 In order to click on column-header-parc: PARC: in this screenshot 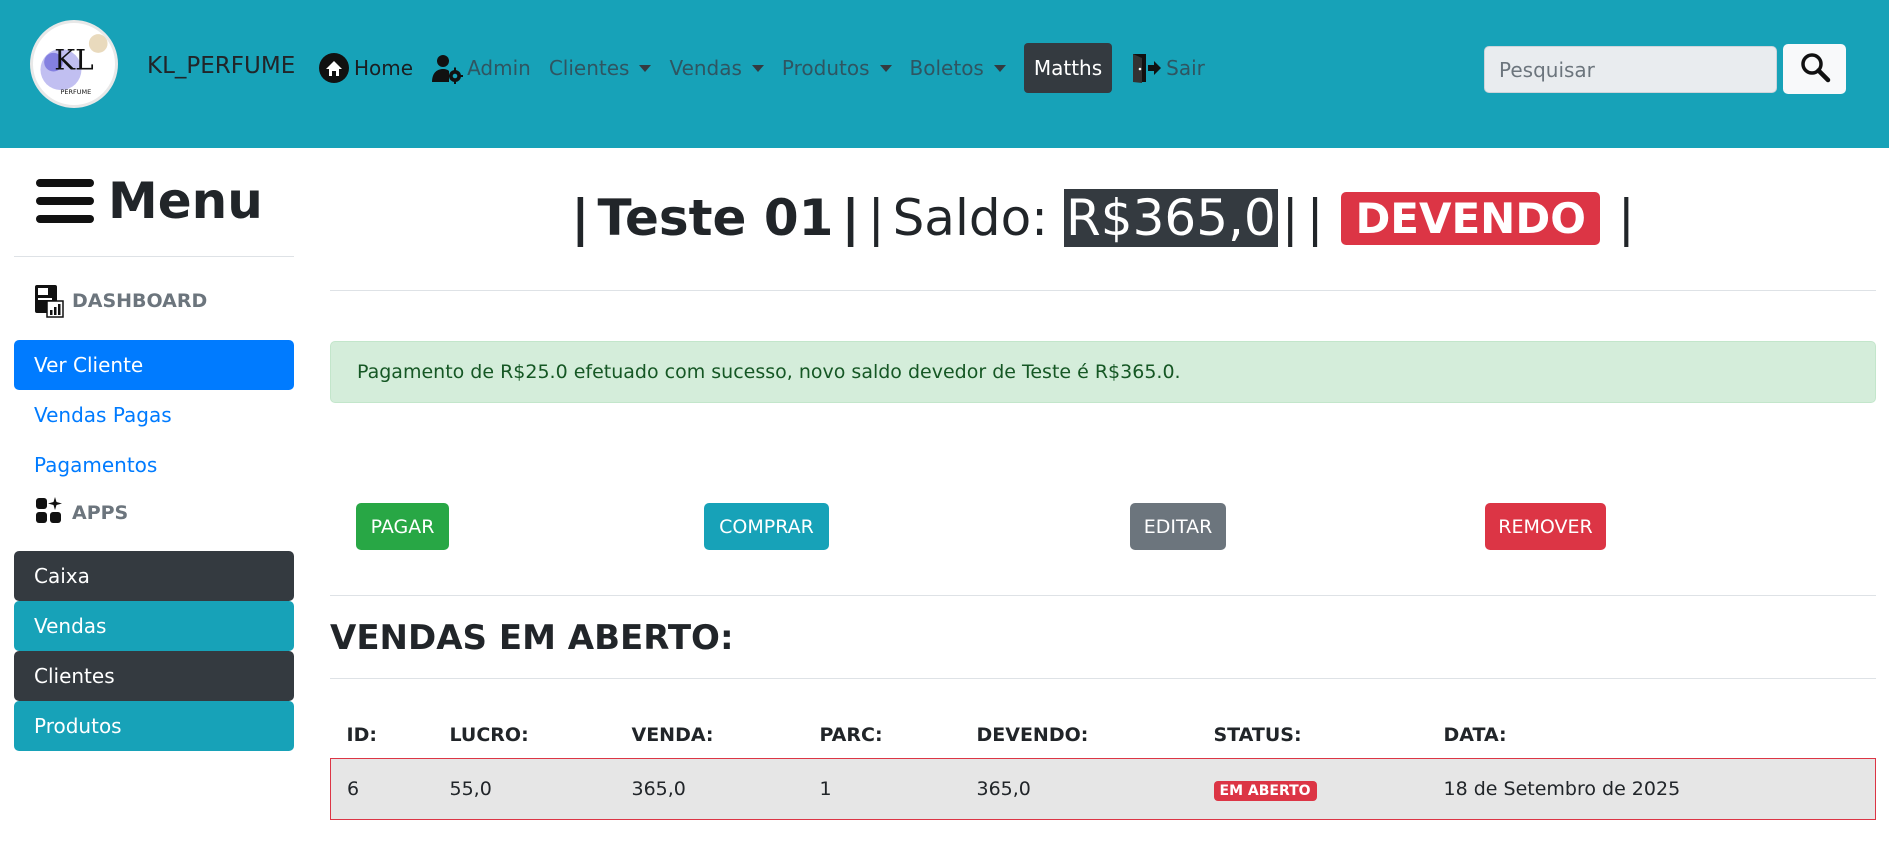, I will do `click(851, 735)`.